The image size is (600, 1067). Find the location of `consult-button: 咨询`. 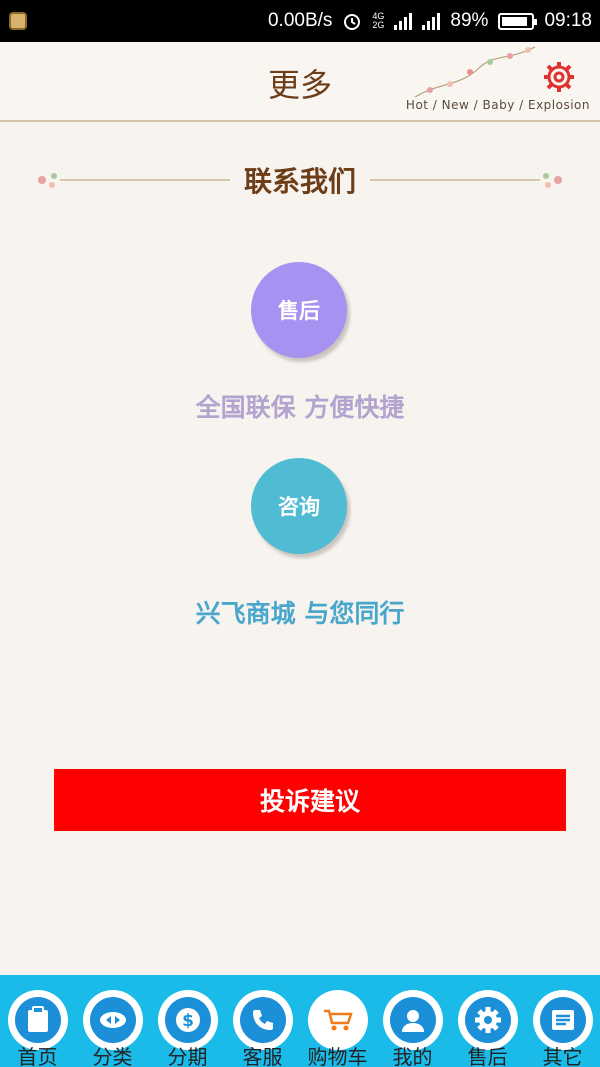

consult-button: 咨询 is located at coordinates (299, 506).